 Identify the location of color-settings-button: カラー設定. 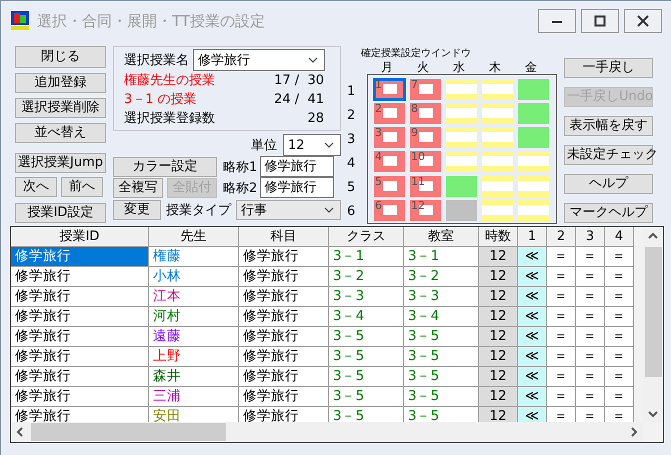
(165, 166).